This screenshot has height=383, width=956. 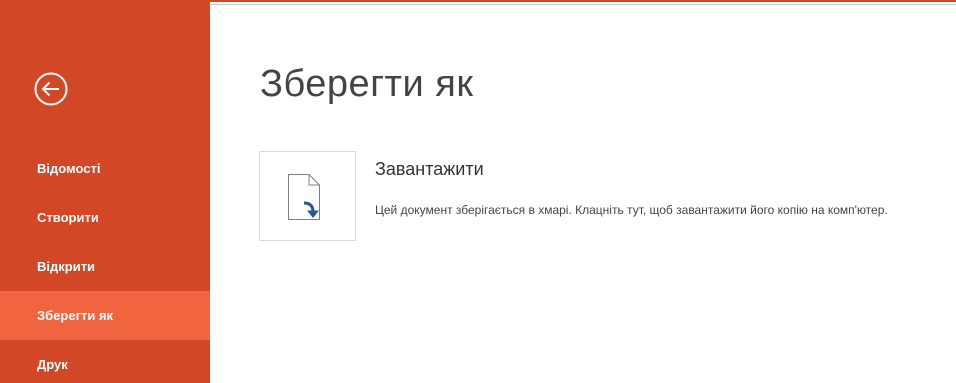 I want to click on sidebar-item-label: Відкрити, so click(x=66, y=266).